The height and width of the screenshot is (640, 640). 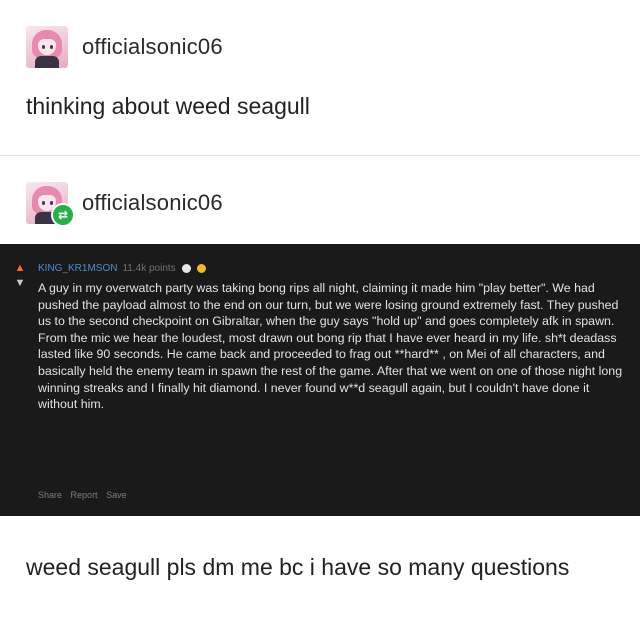 I want to click on comment-report: Report, so click(x=84, y=495).